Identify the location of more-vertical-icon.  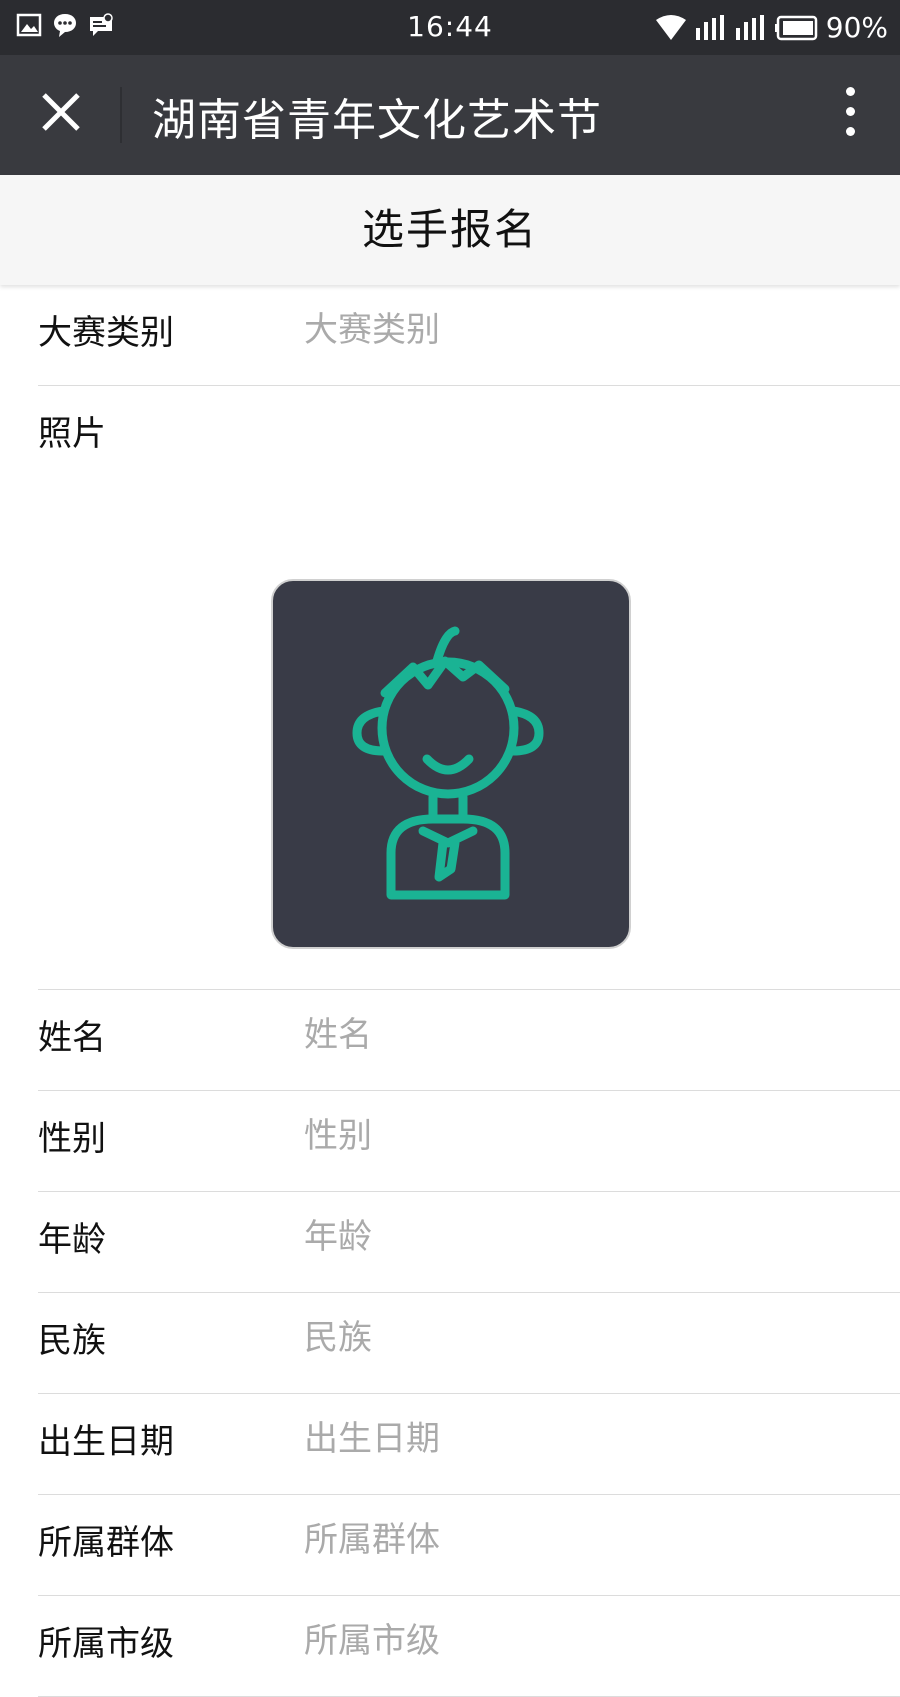
(850, 115).